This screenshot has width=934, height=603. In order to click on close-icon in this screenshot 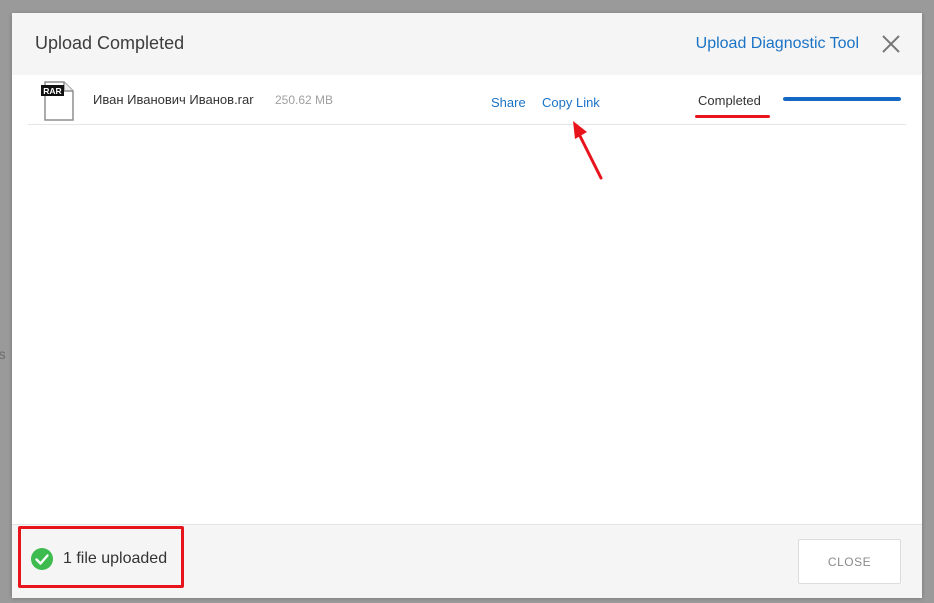, I will do `click(891, 44)`.